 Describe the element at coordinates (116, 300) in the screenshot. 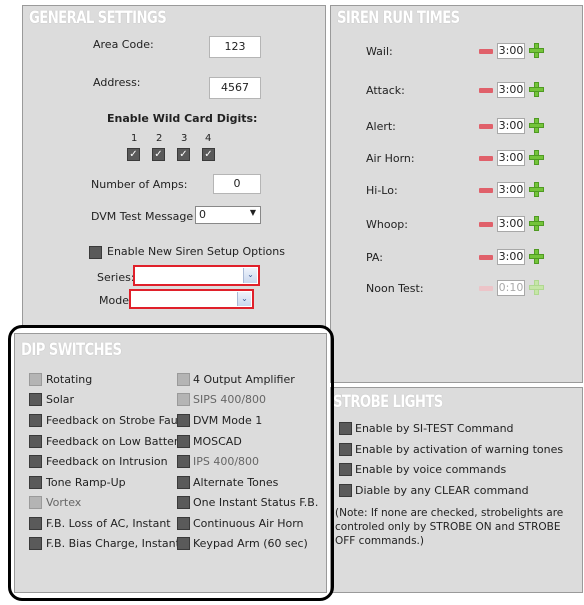

I see `model-label: Model` at that location.